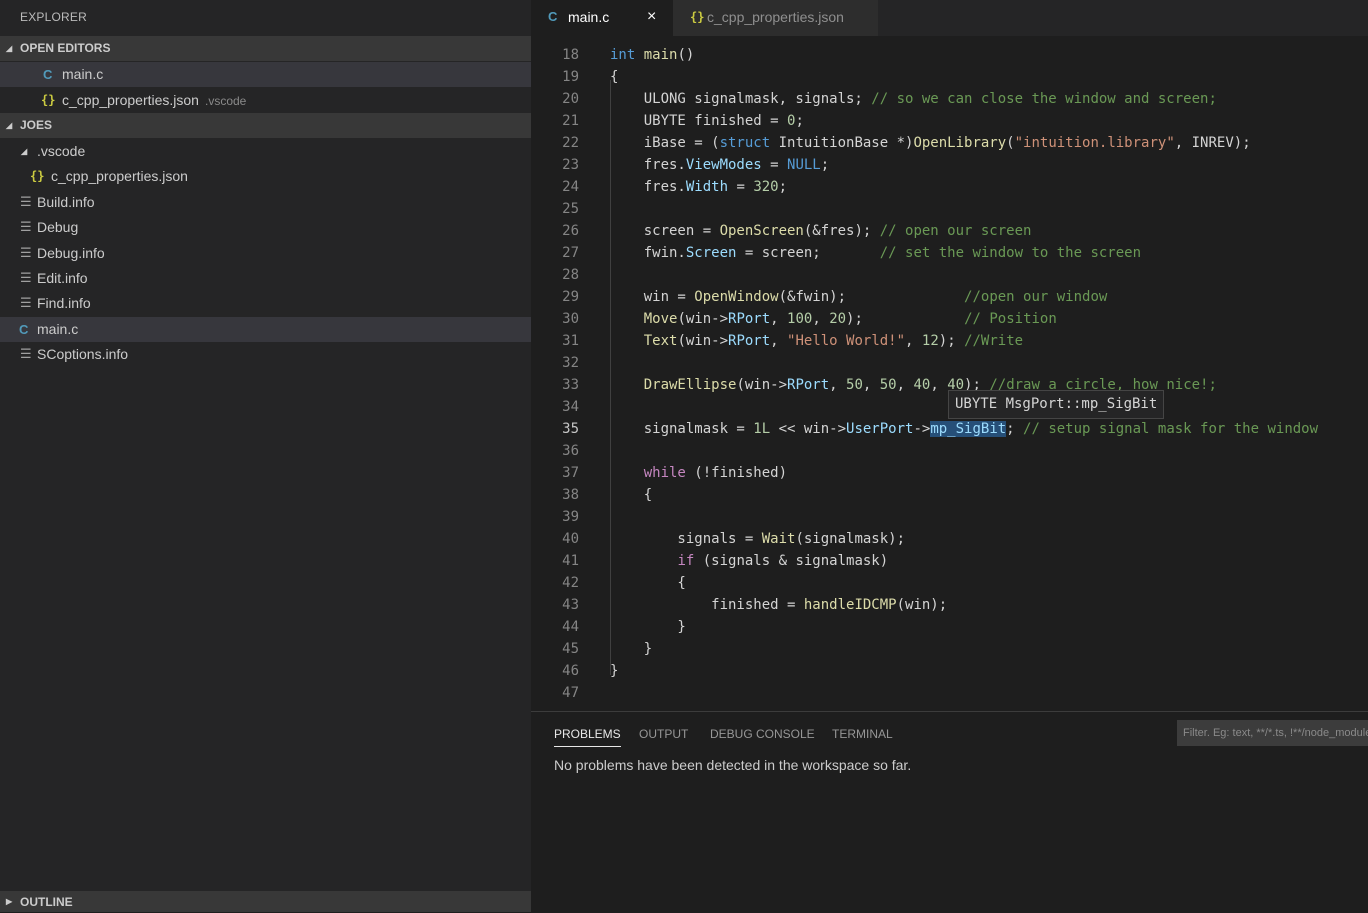 The width and height of the screenshot is (1368, 913). I want to click on line-number: 35, so click(570, 429).